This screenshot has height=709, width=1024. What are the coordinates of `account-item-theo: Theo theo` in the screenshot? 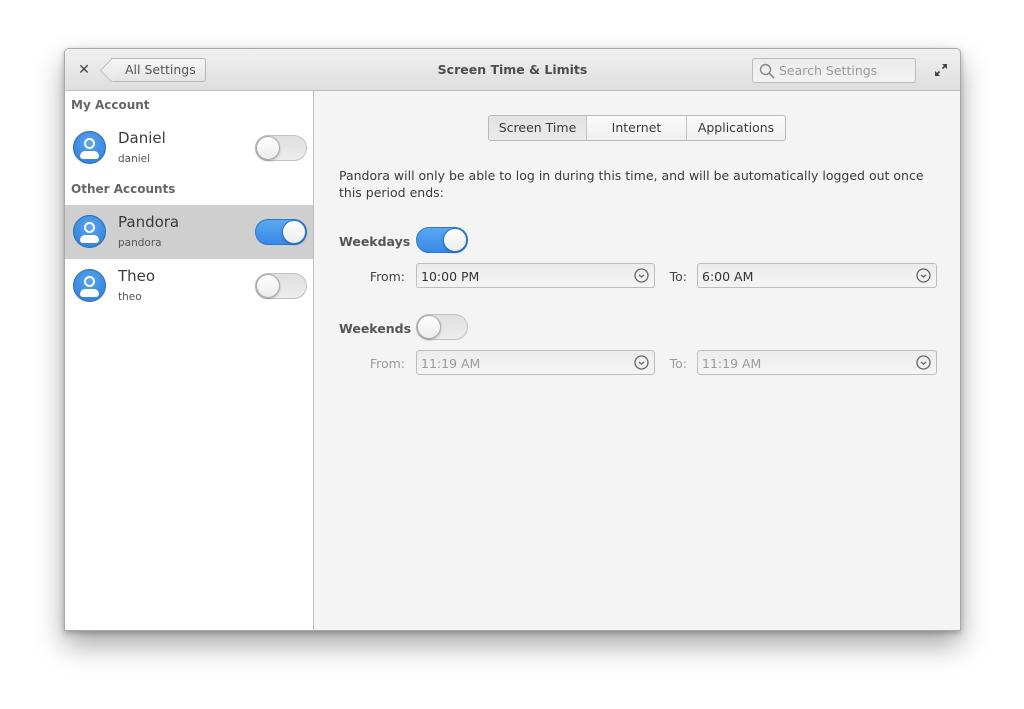 It's located at (189, 286).